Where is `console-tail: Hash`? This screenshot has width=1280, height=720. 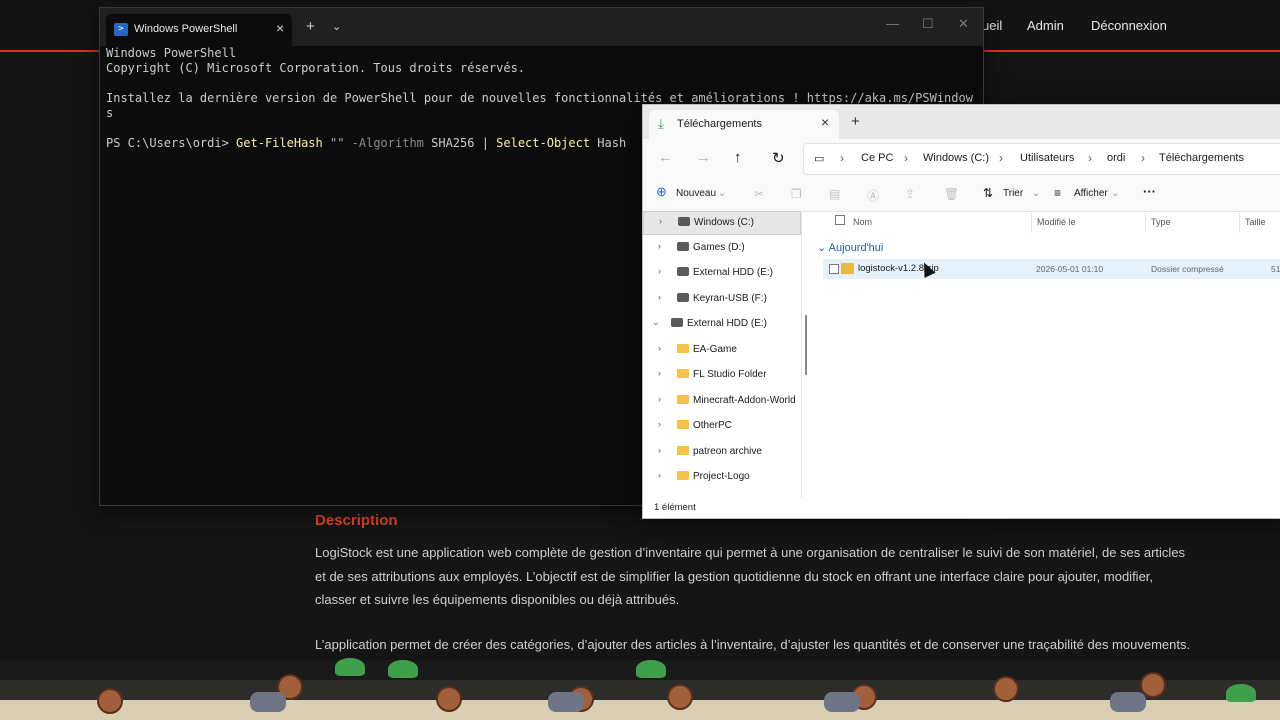 console-tail: Hash is located at coordinates (608, 143).